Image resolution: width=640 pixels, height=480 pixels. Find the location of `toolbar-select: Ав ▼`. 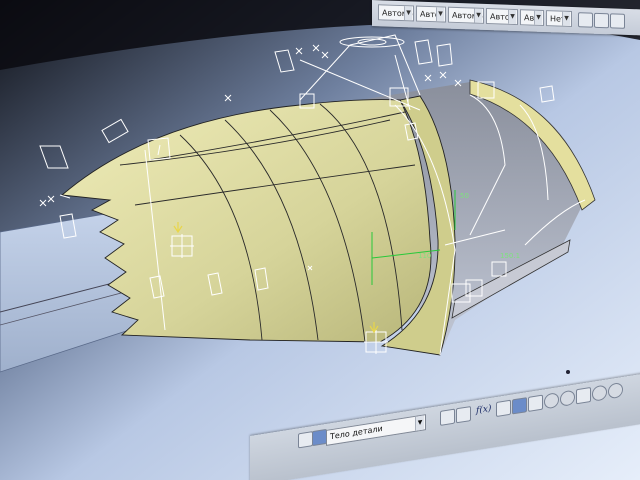

toolbar-select: Ав ▼ is located at coordinates (532, 18).